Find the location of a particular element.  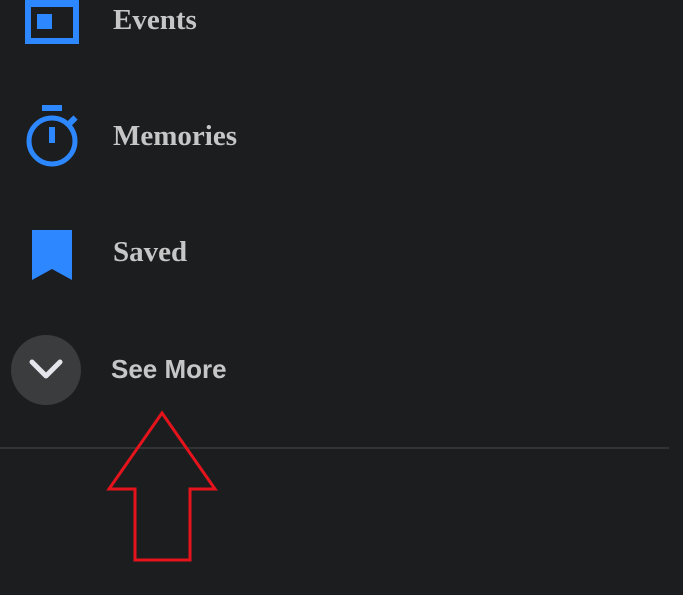

calendar-icon is located at coordinates (52, 22).